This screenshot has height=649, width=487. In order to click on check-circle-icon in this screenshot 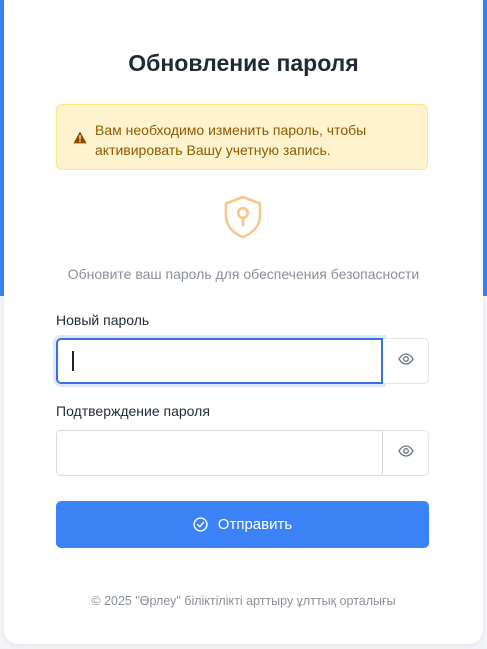, I will do `click(200, 524)`.